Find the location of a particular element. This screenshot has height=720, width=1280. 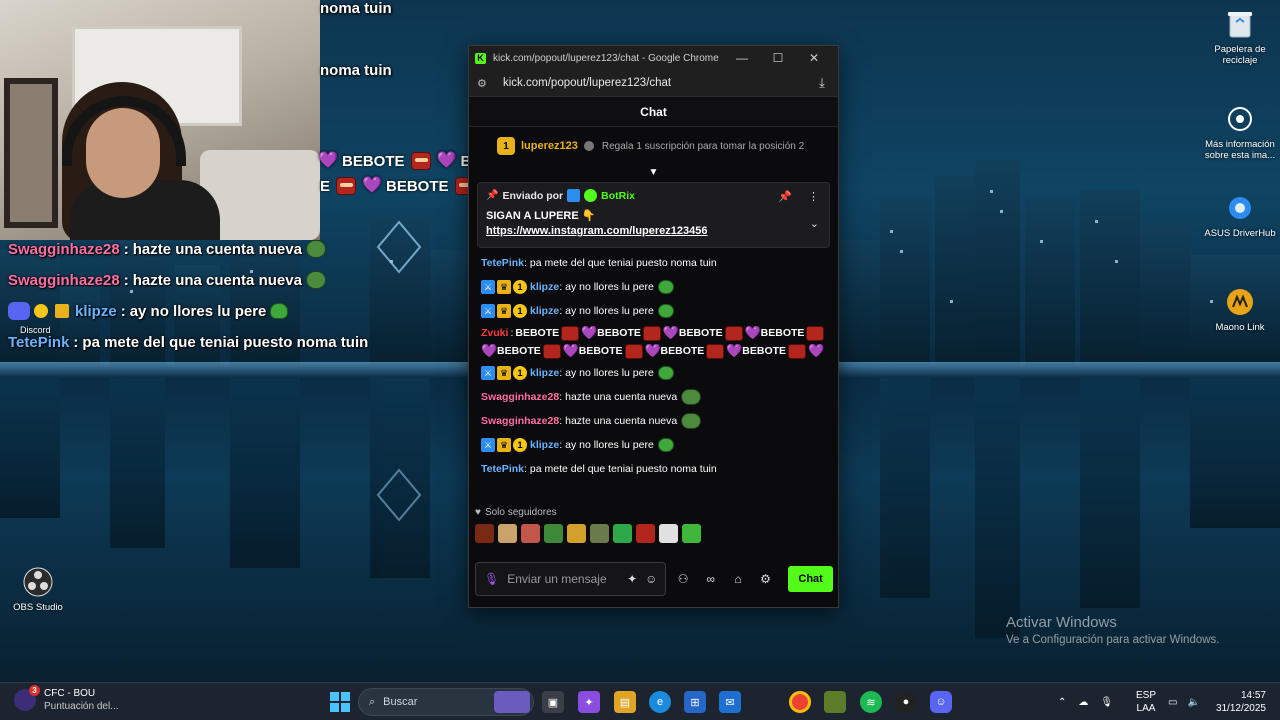

chat-composer: 🎙 Enviar un mensaje ✦ ☺ ⚇ ∞ ⌂ ⚙ Chat is located at coordinates (654, 579).